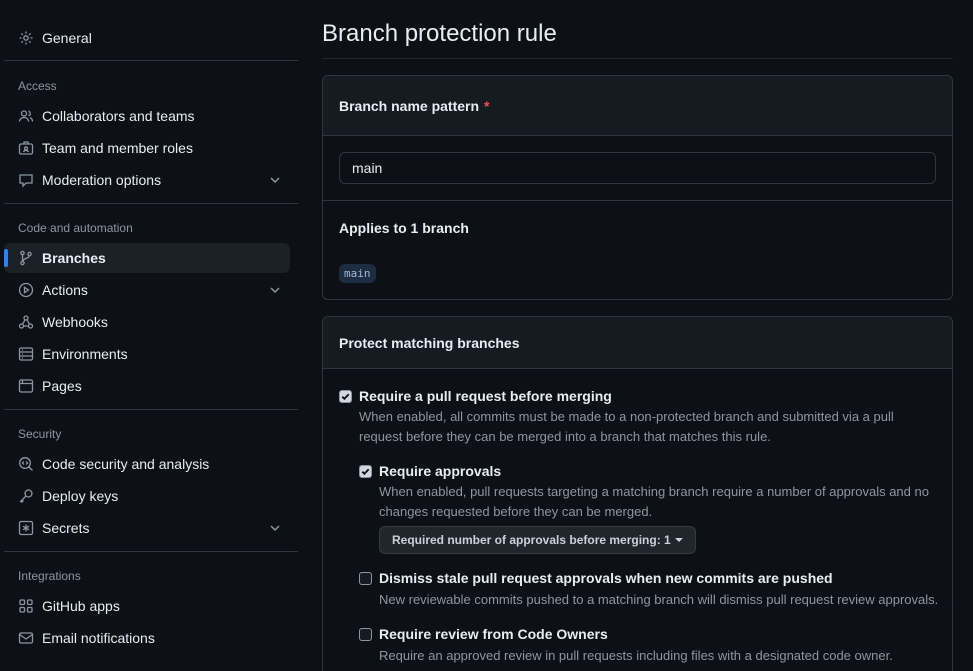 The width and height of the screenshot is (973, 671). What do you see at coordinates (147, 606) in the screenshot?
I see `sidebar-item-github-apps: GitHub apps` at bounding box center [147, 606].